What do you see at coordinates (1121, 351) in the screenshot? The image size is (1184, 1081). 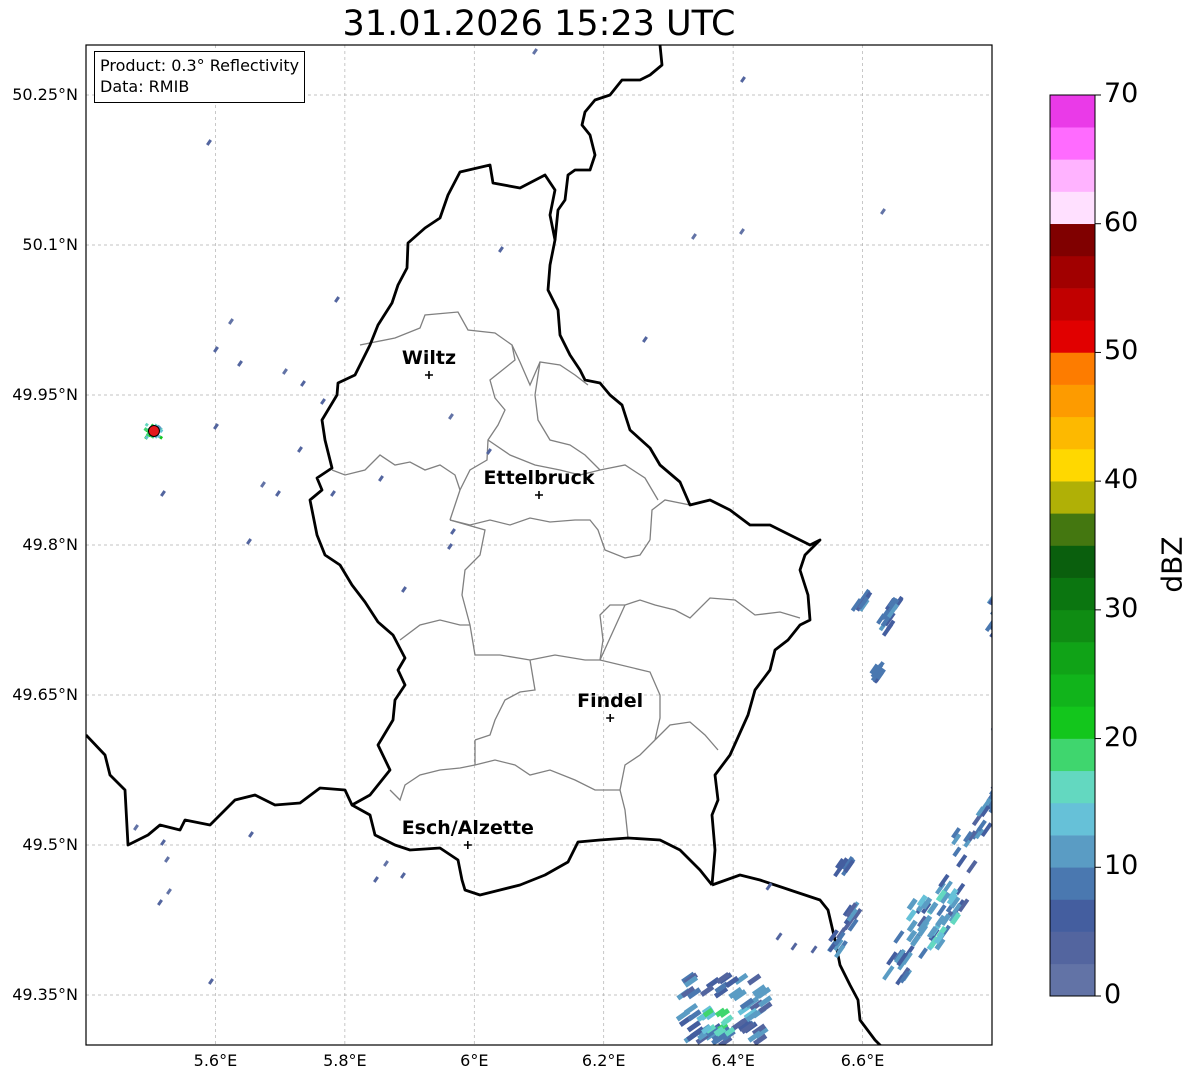 I see `colorbar-tick-label: 50` at bounding box center [1121, 351].